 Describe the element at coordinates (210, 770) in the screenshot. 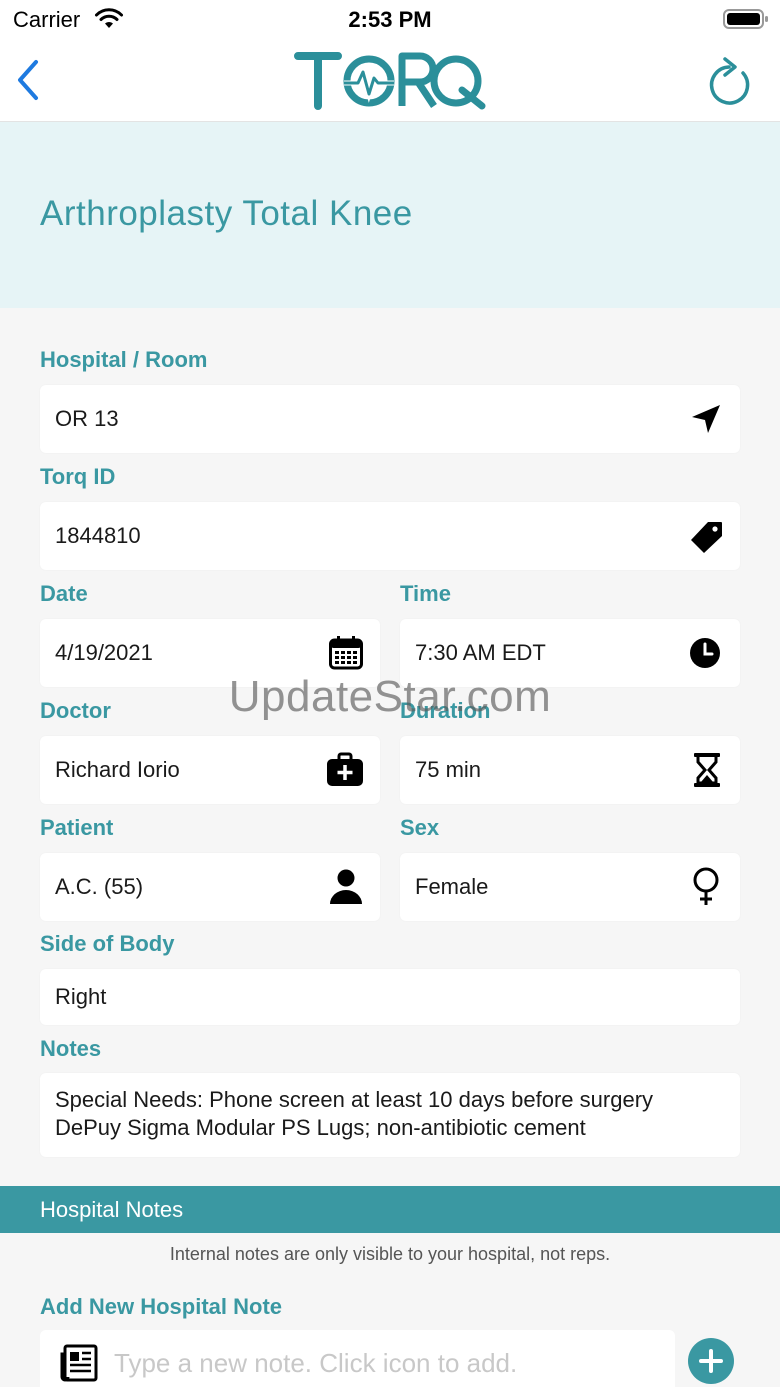

I see `doctor-field: Richard Iorio` at that location.